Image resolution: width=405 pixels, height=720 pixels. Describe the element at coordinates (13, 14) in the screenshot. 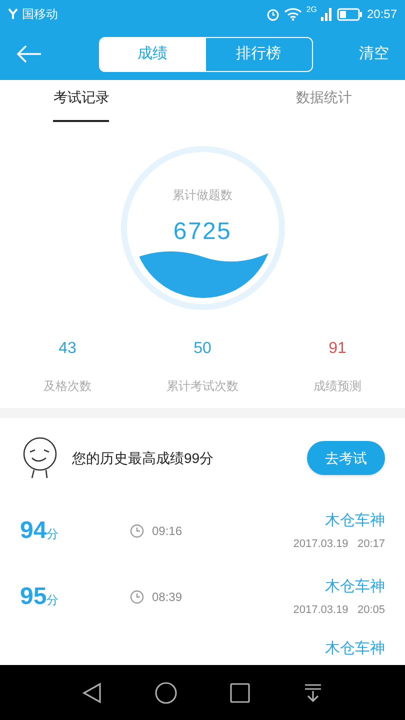

I see `antenna-icon` at that location.